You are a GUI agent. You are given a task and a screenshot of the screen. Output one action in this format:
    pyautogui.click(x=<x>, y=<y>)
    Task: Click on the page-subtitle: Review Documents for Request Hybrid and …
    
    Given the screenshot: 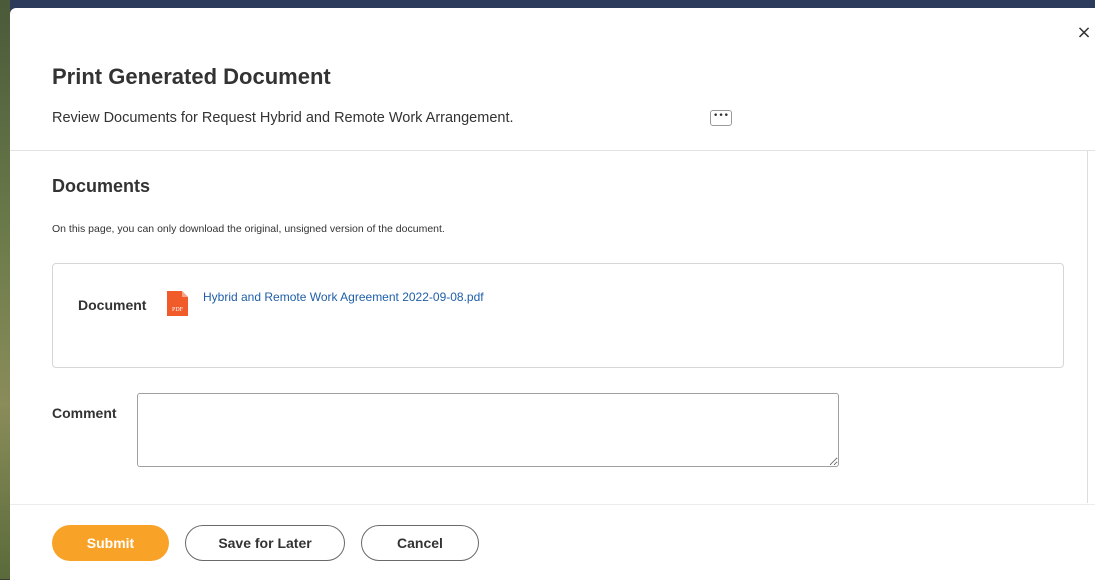 What is the action you would take?
    pyautogui.click(x=283, y=118)
    